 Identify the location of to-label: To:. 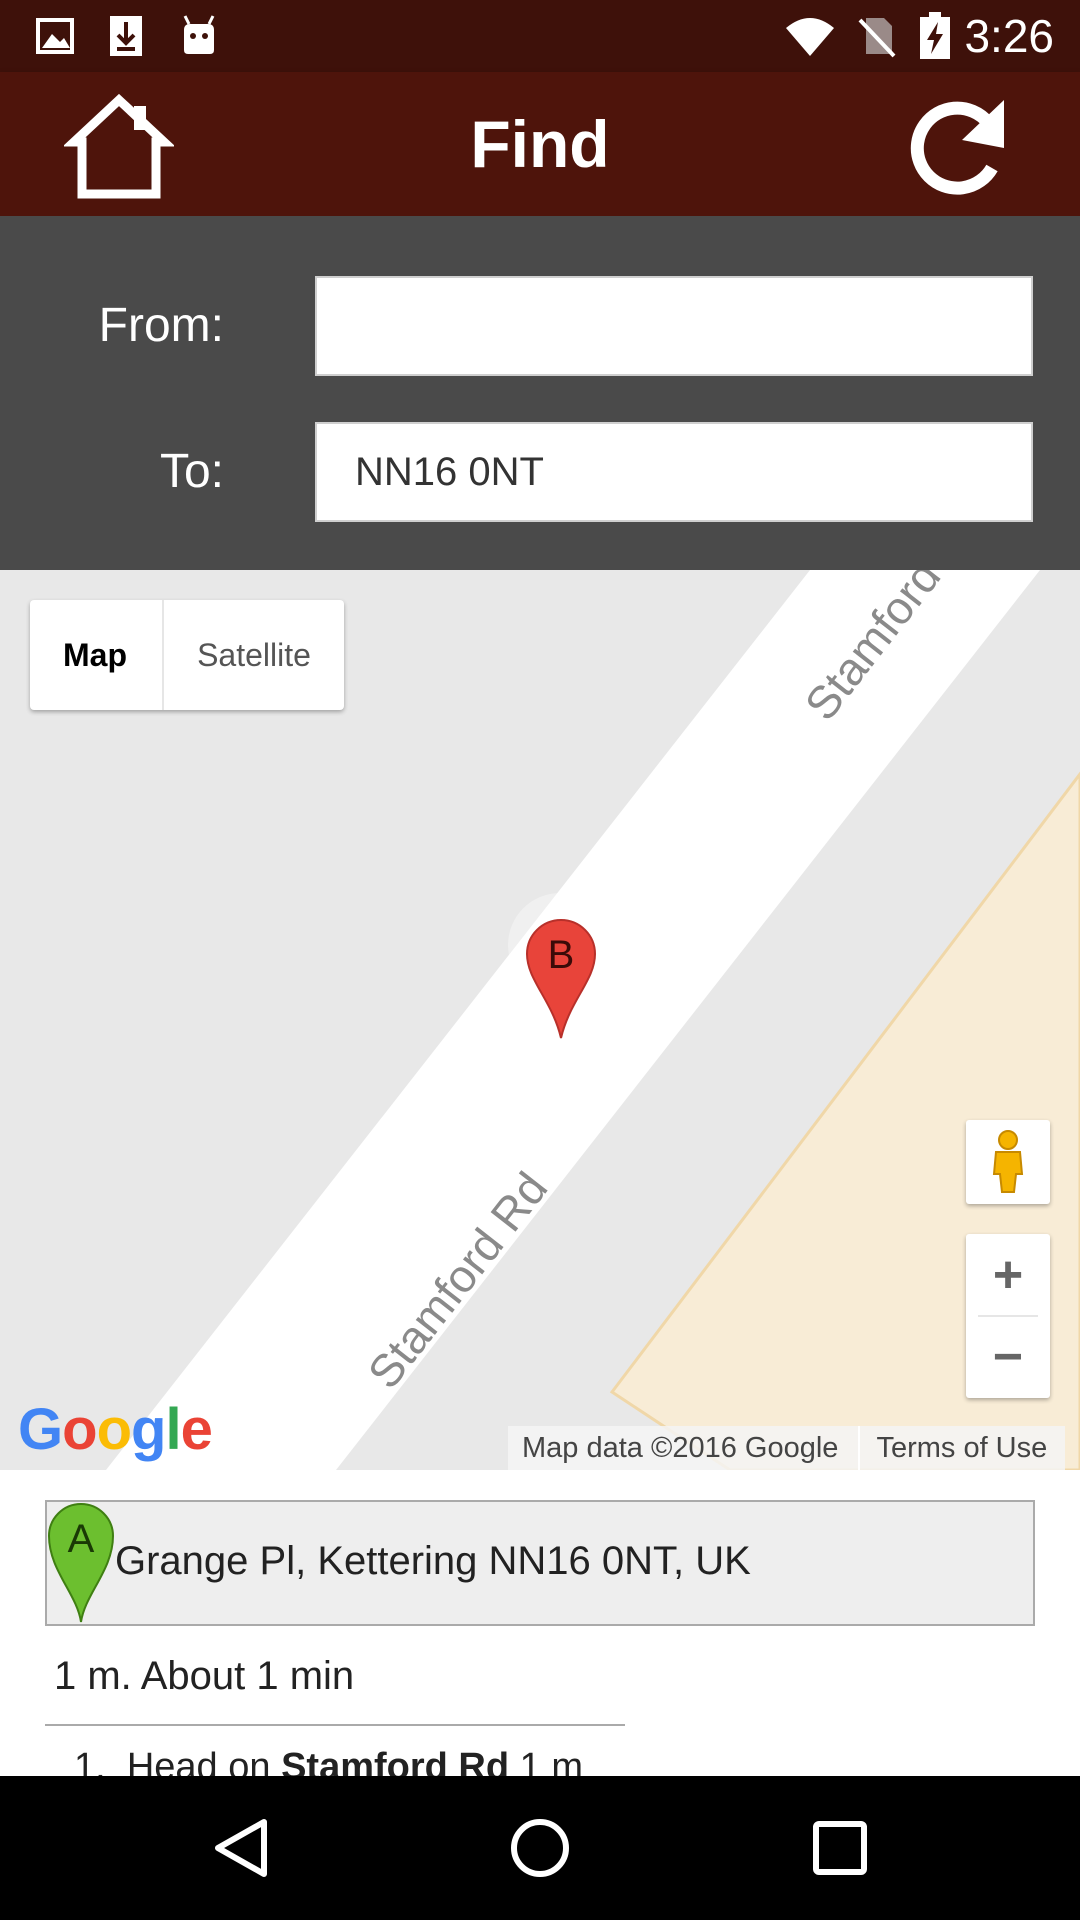
(191, 471).